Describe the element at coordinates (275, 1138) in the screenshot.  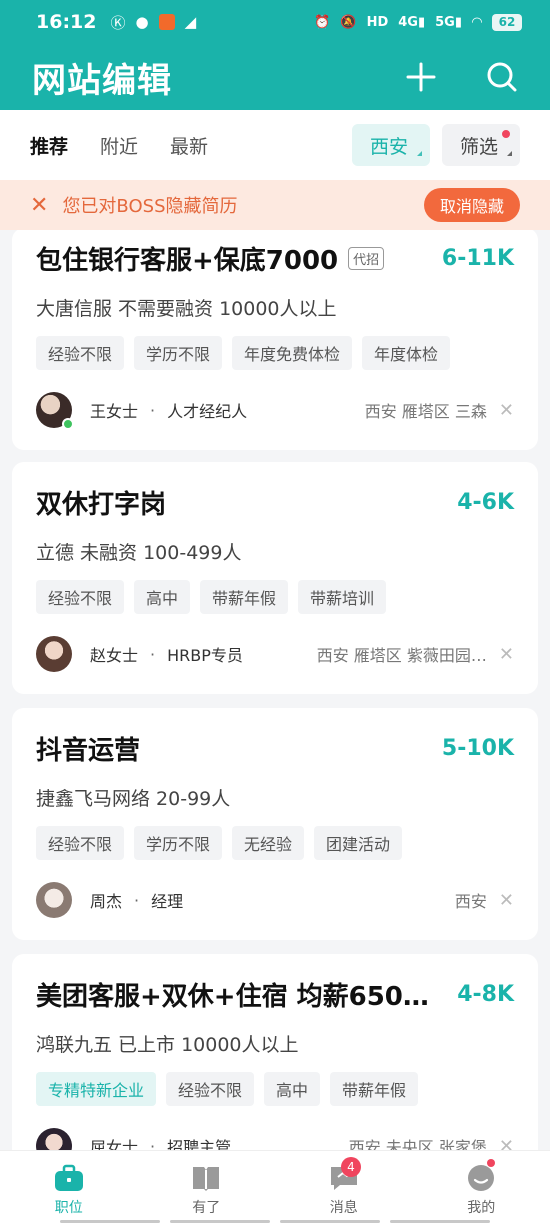
I see `recruiter-row: 屈女士 · 招聘主管 西安 未央区 张家堡 ✕` at that location.